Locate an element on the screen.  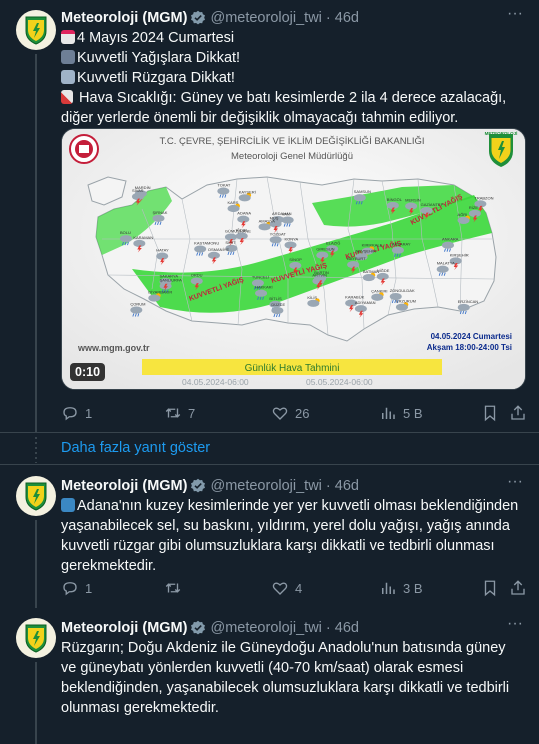
city-label: SİİRT is located at coordinates (230, 242).